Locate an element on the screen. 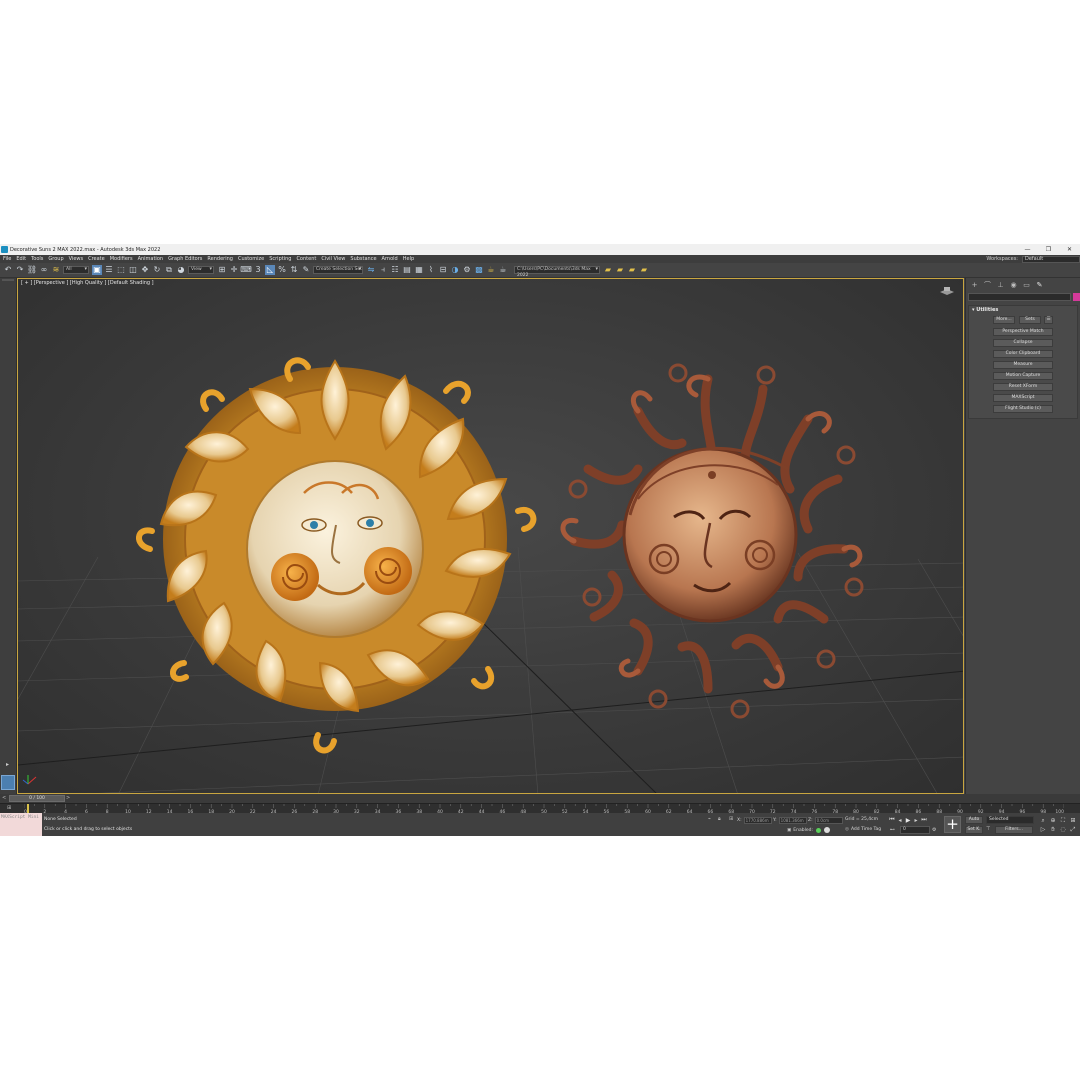 The image size is (1080, 1080). menu-customize: Customize is located at coordinates (251, 259).